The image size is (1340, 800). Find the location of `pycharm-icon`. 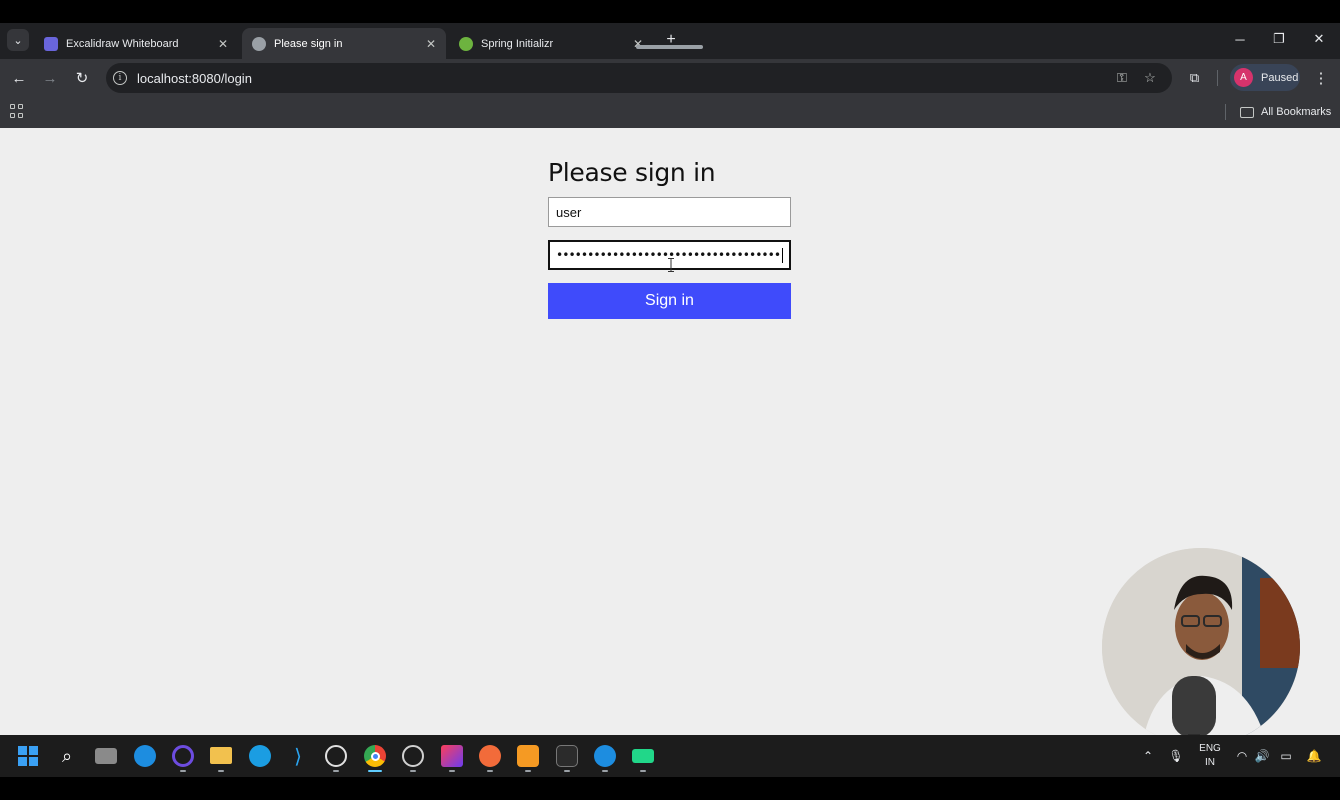

pycharm-icon is located at coordinates (643, 756).